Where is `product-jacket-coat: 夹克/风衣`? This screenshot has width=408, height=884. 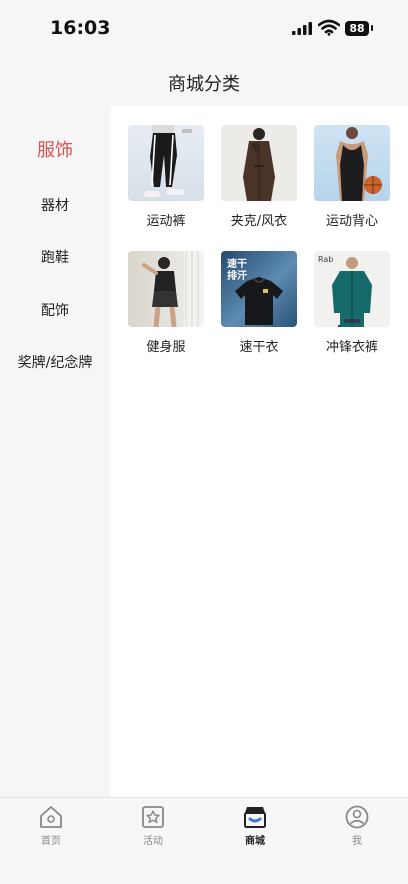
product-jacket-coat: 夹克/风衣 is located at coordinates (259, 177).